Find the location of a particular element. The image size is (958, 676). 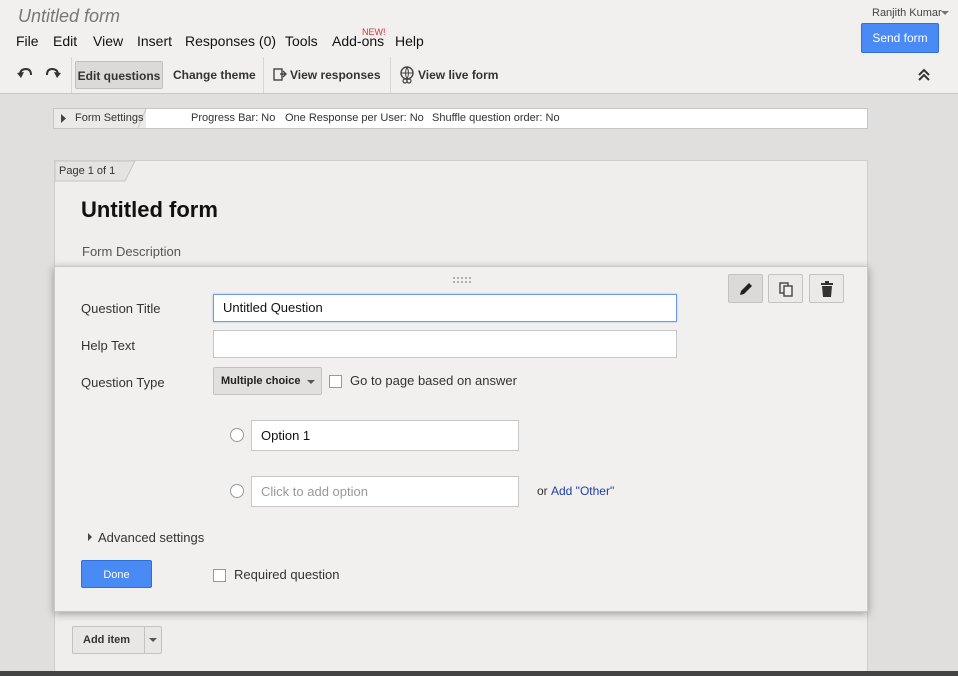

delete-question-button is located at coordinates (826, 288).